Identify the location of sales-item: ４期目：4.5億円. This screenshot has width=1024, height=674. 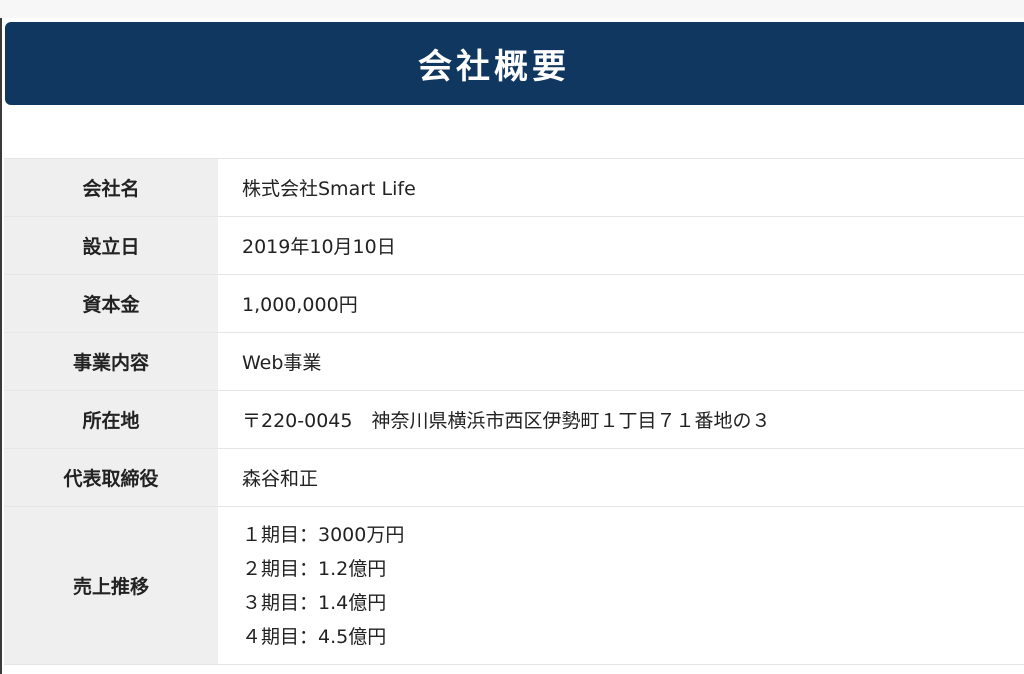
(314, 636).